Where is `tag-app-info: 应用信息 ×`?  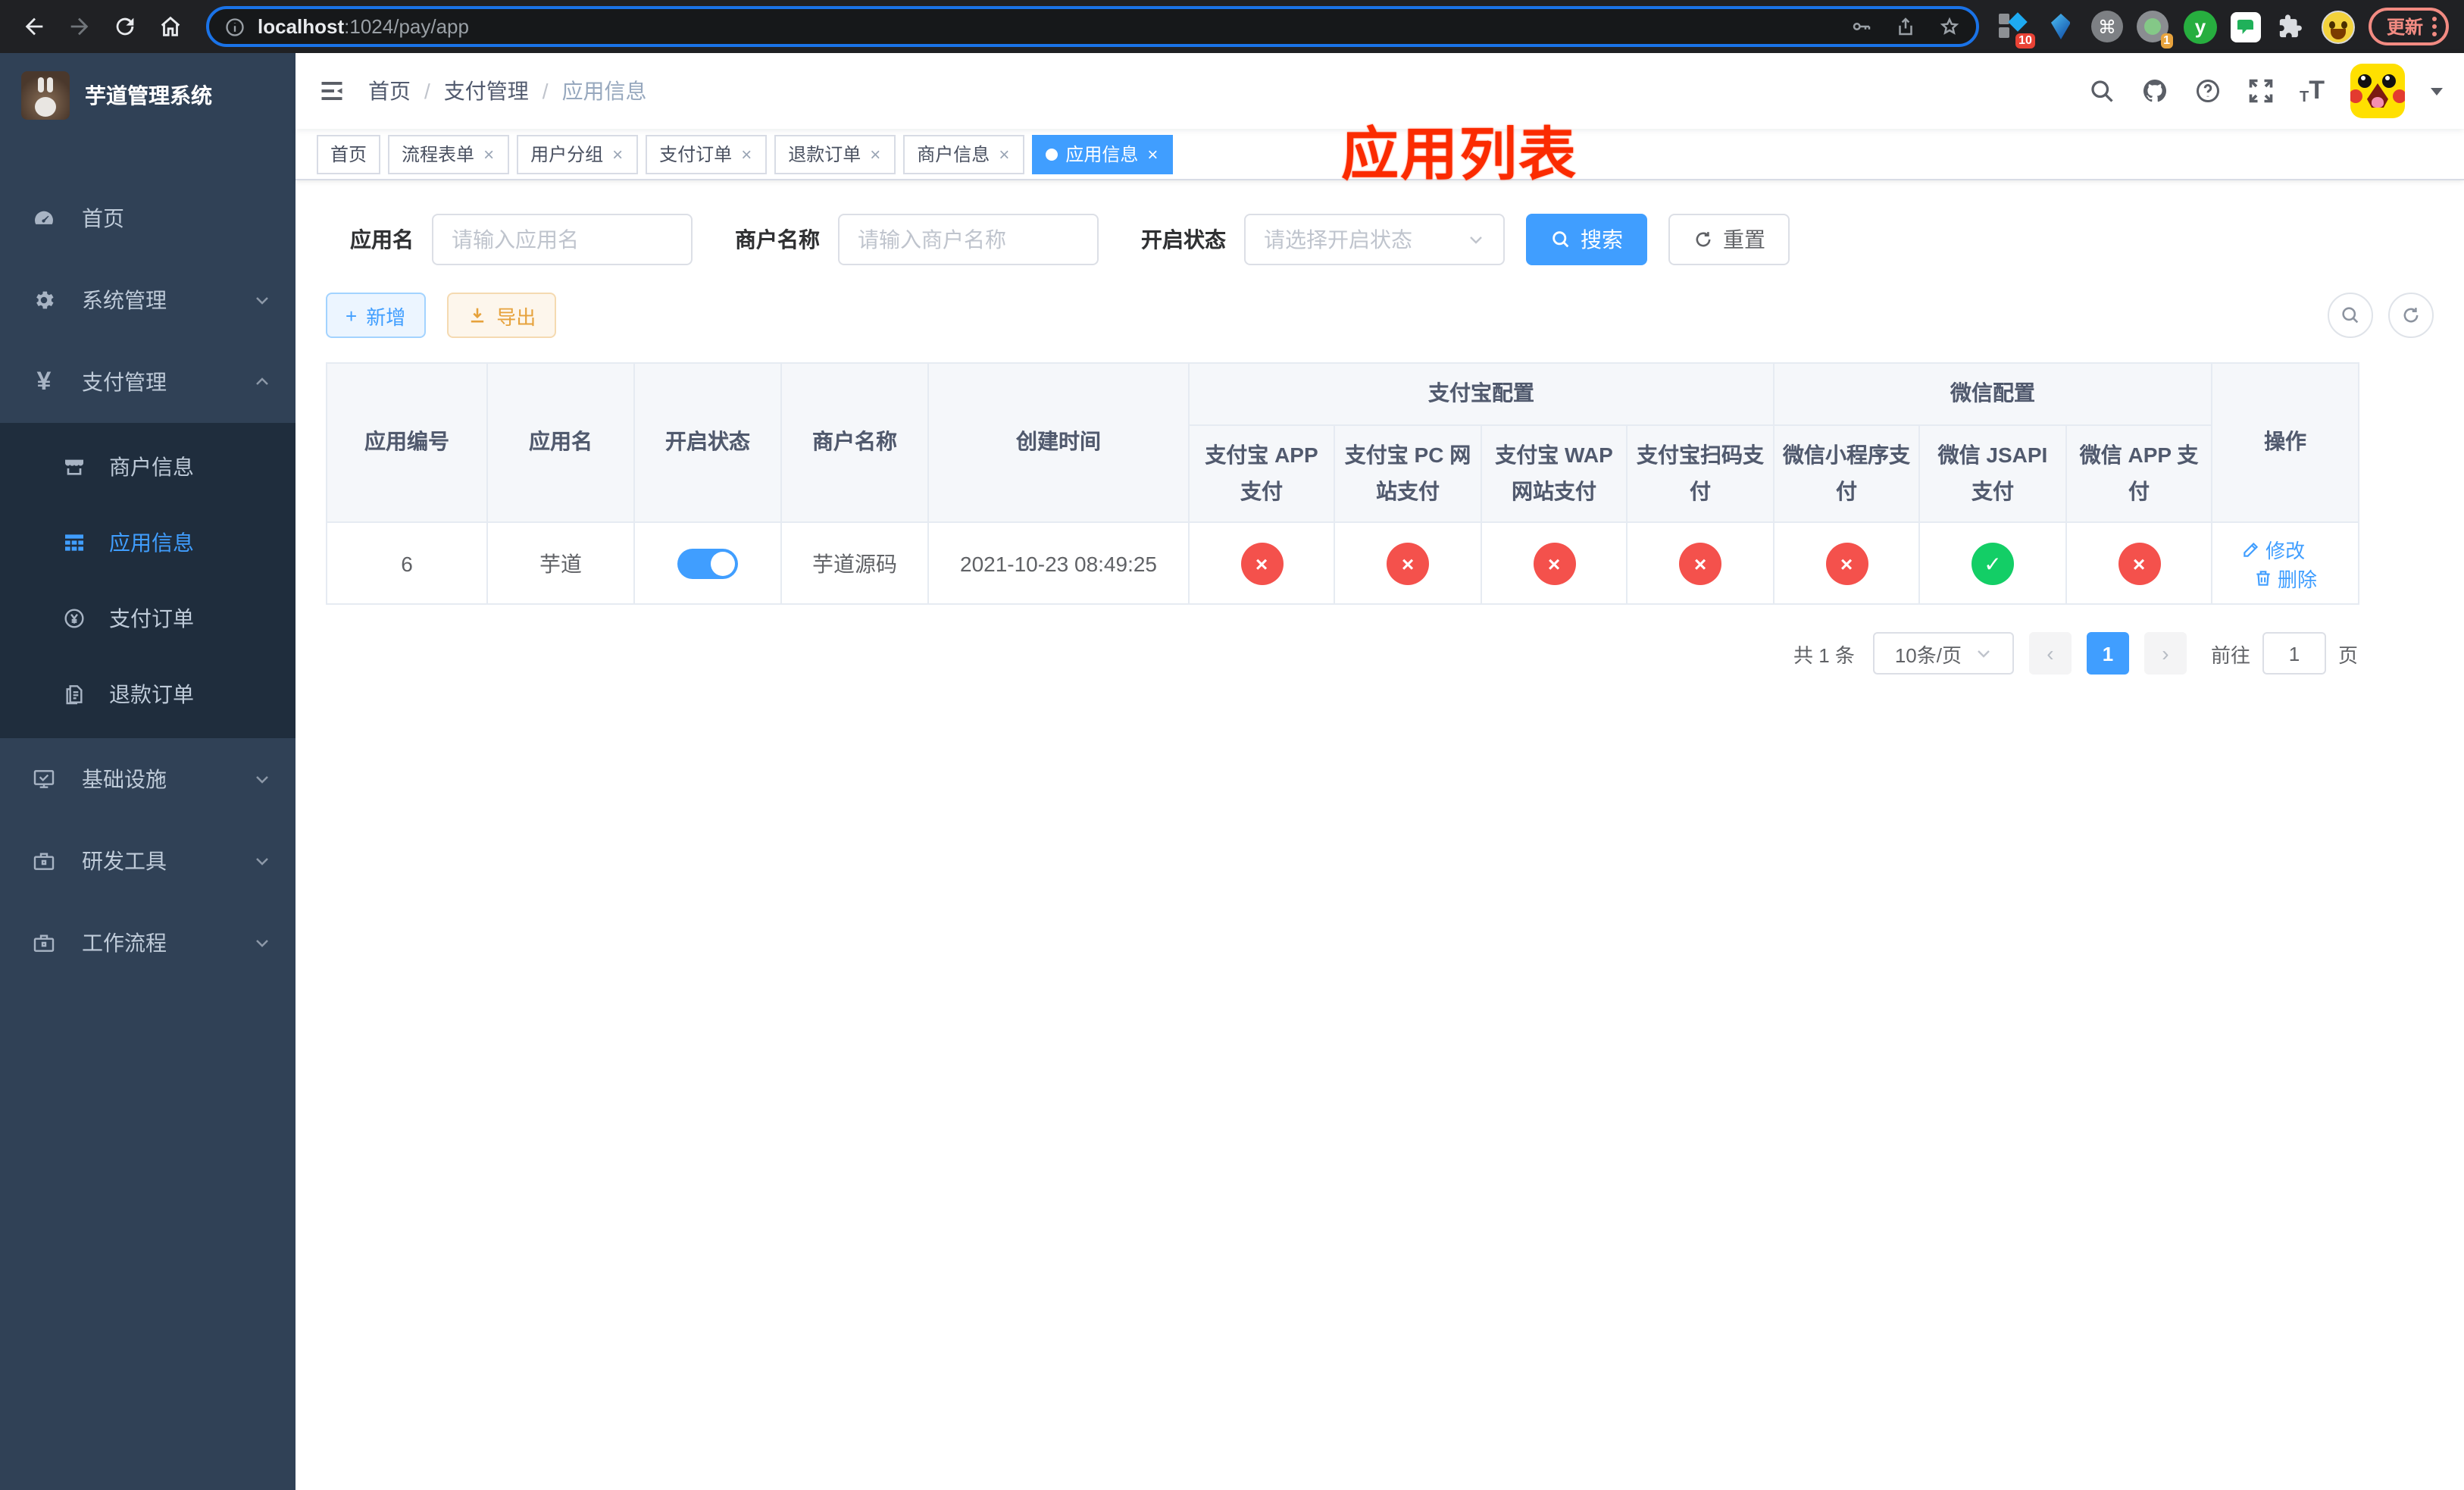
tag-app-info: 应用信息 × is located at coordinates (1103, 154).